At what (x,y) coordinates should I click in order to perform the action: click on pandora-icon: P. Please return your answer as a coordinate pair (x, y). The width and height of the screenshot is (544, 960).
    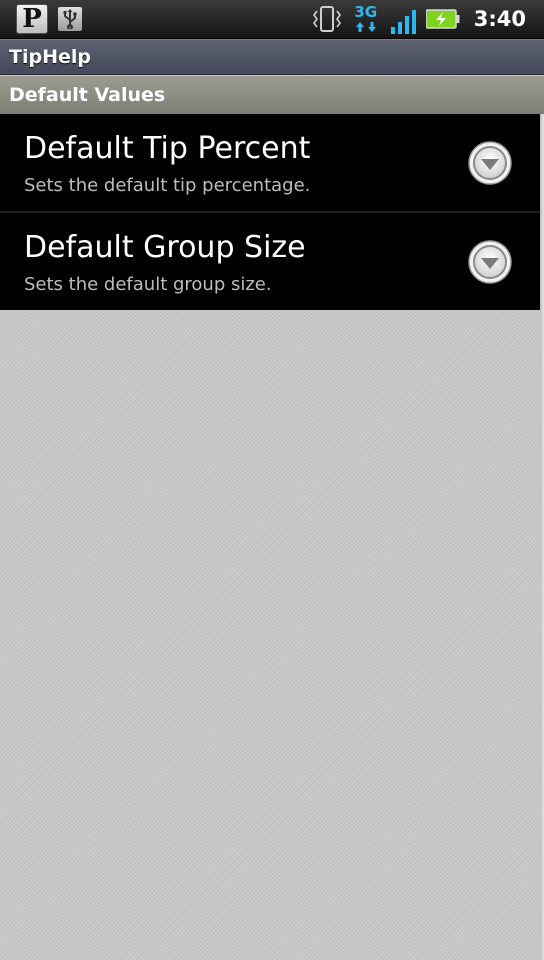
    Looking at the image, I should click on (32, 19).